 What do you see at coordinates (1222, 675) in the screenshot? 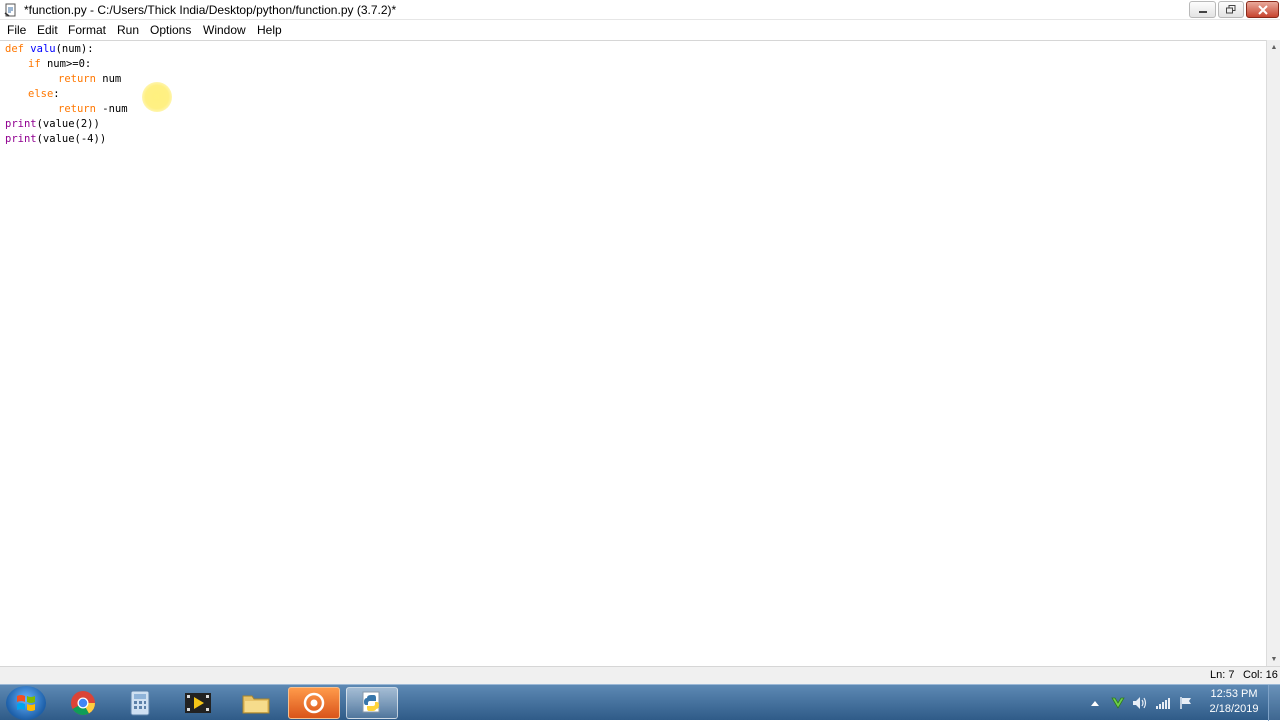
I see `line-number: Ln: 7` at bounding box center [1222, 675].